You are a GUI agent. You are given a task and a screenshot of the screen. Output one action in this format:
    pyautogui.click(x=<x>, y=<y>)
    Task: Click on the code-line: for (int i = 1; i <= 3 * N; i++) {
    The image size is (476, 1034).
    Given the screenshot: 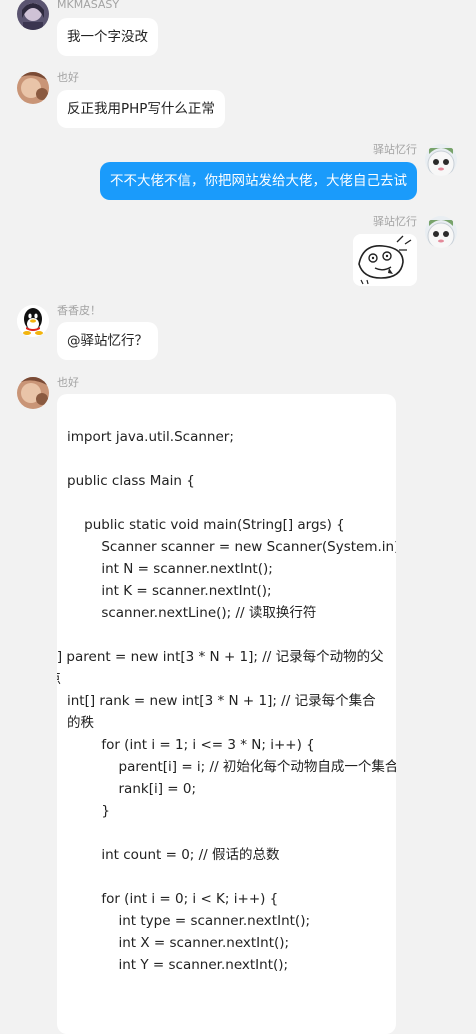 What is the action you would take?
    pyautogui.click(x=191, y=745)
    